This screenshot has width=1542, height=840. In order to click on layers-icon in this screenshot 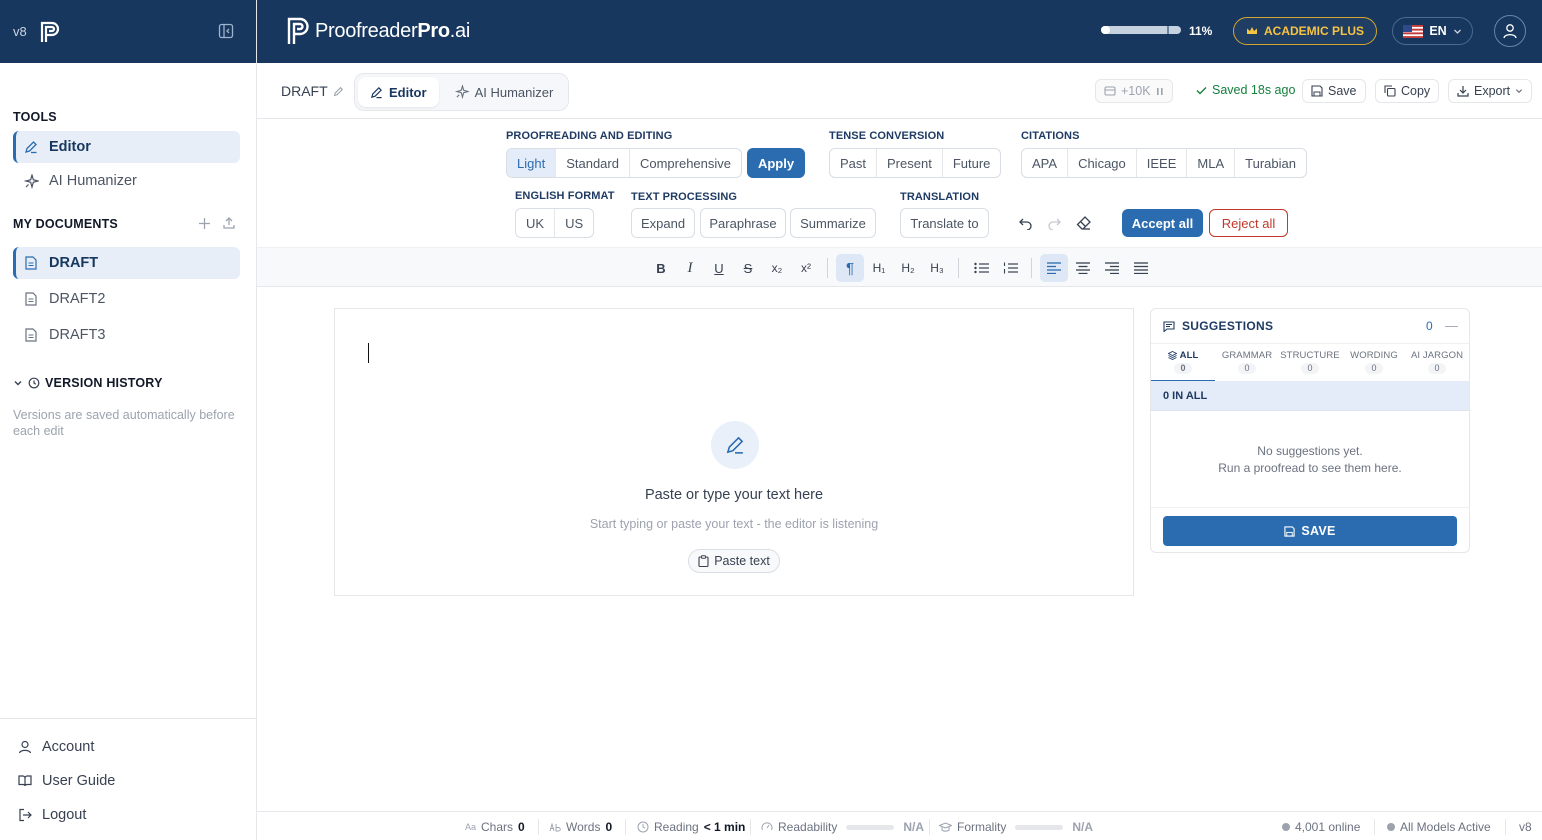, I will do `click(1172, 355)`.